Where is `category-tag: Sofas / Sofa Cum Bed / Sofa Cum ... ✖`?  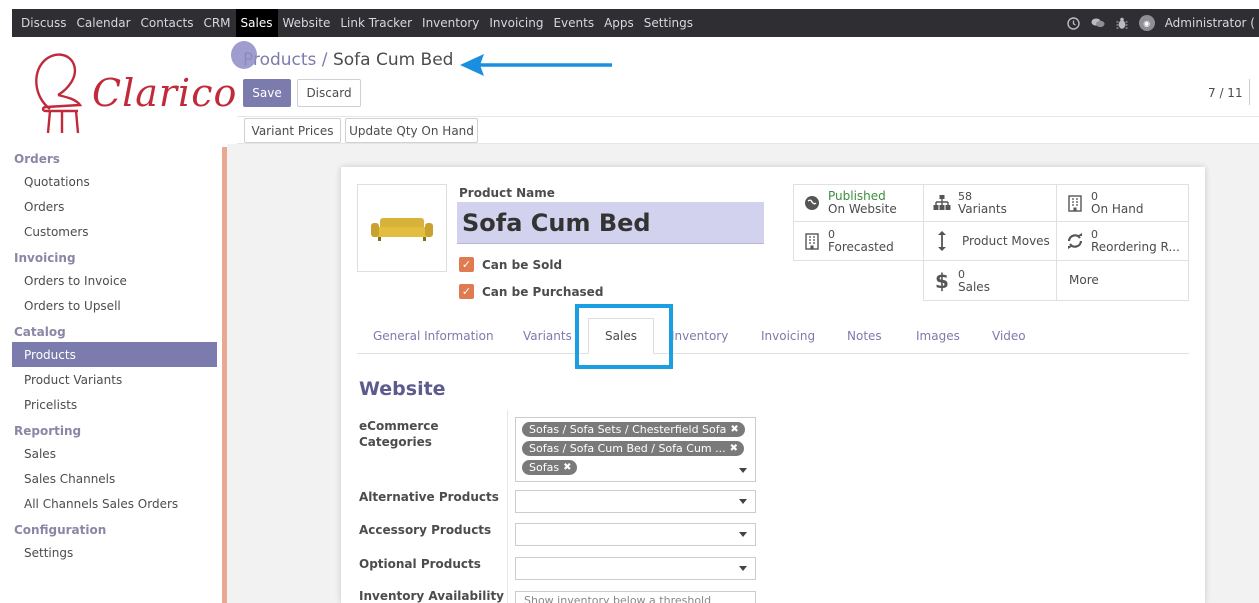 category-tag: Sofas / Sofa Cum Bed / Sofa Cum ... ✖ is located at coordinates (633, 448).